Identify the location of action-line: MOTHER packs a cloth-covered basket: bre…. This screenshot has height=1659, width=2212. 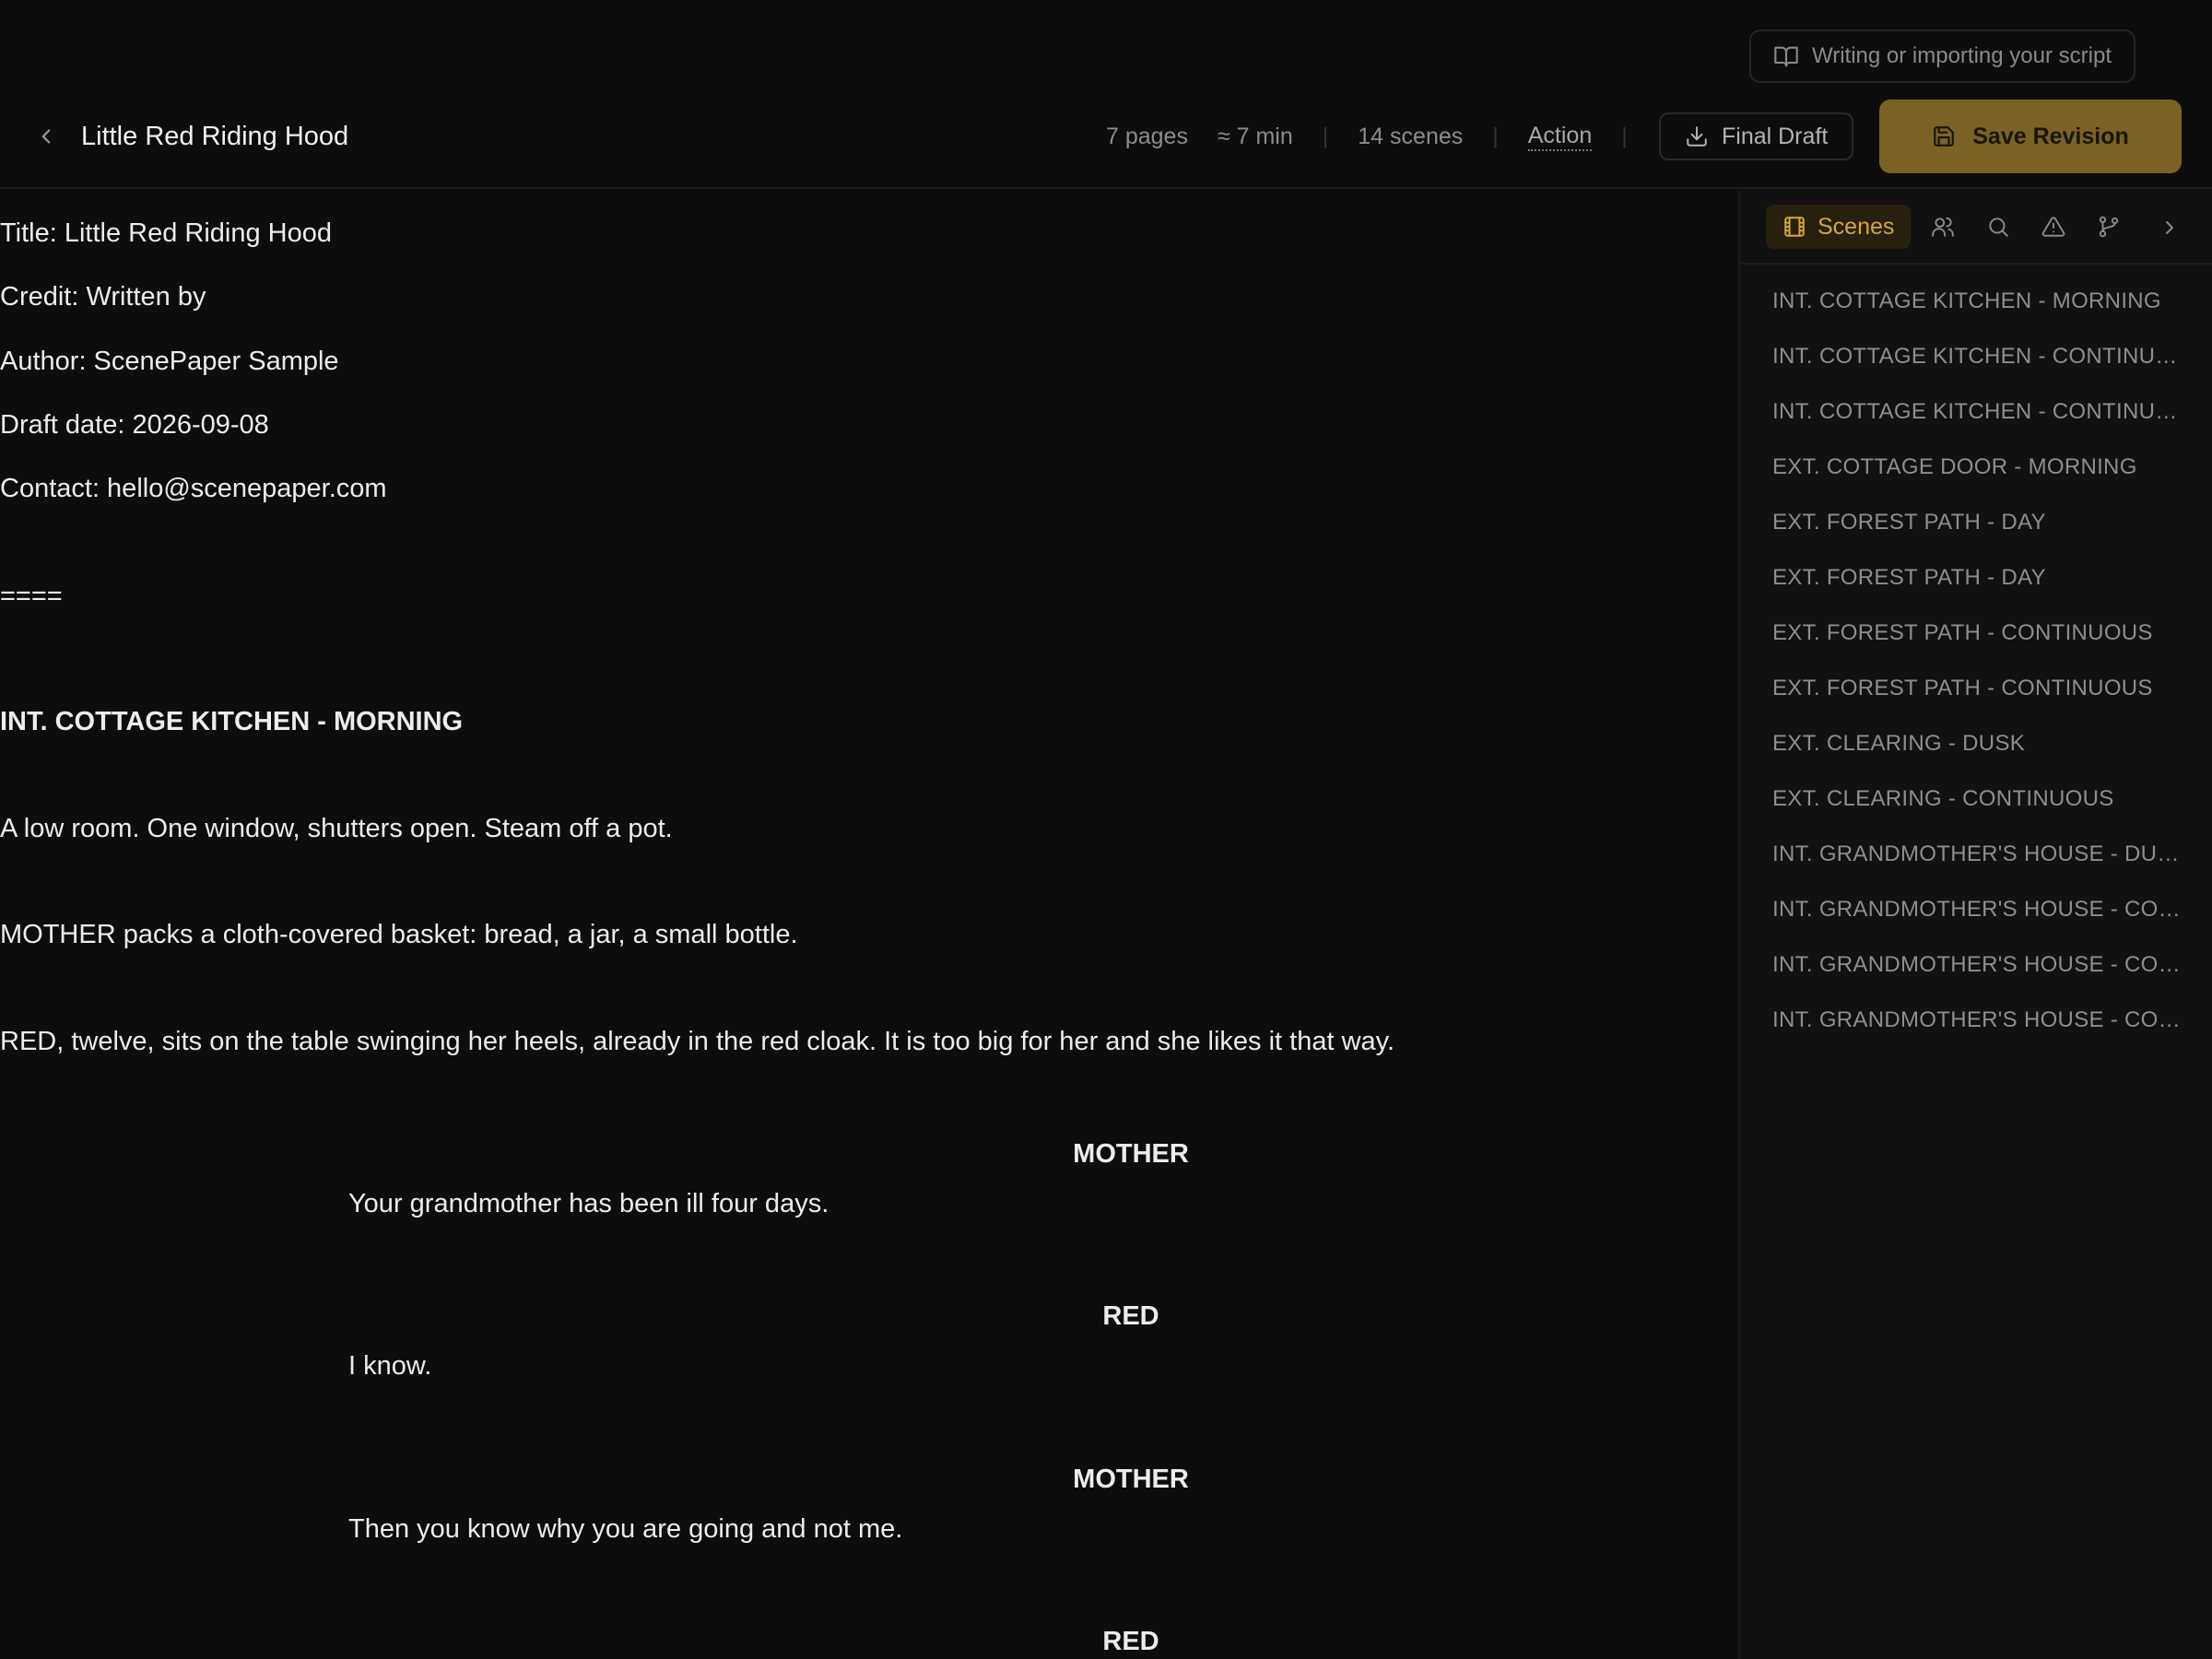
(399, 934).